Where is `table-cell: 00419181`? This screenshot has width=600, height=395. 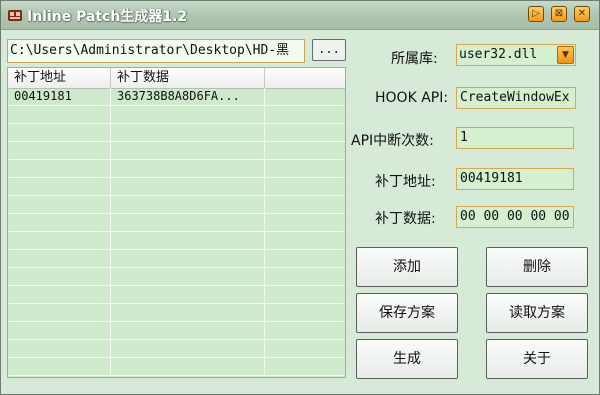
table-cell: 00419181 is located at coordinates (59, 96).